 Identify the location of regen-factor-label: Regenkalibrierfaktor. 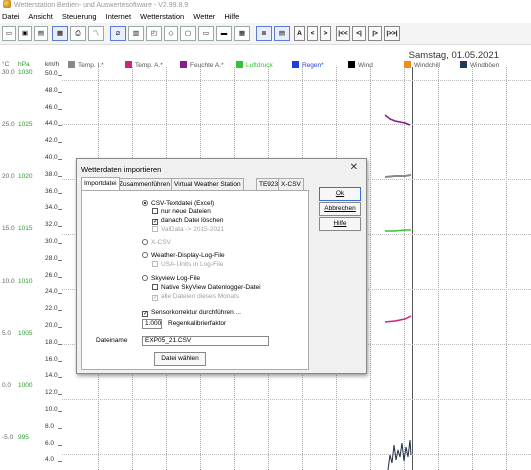
(197, 323).